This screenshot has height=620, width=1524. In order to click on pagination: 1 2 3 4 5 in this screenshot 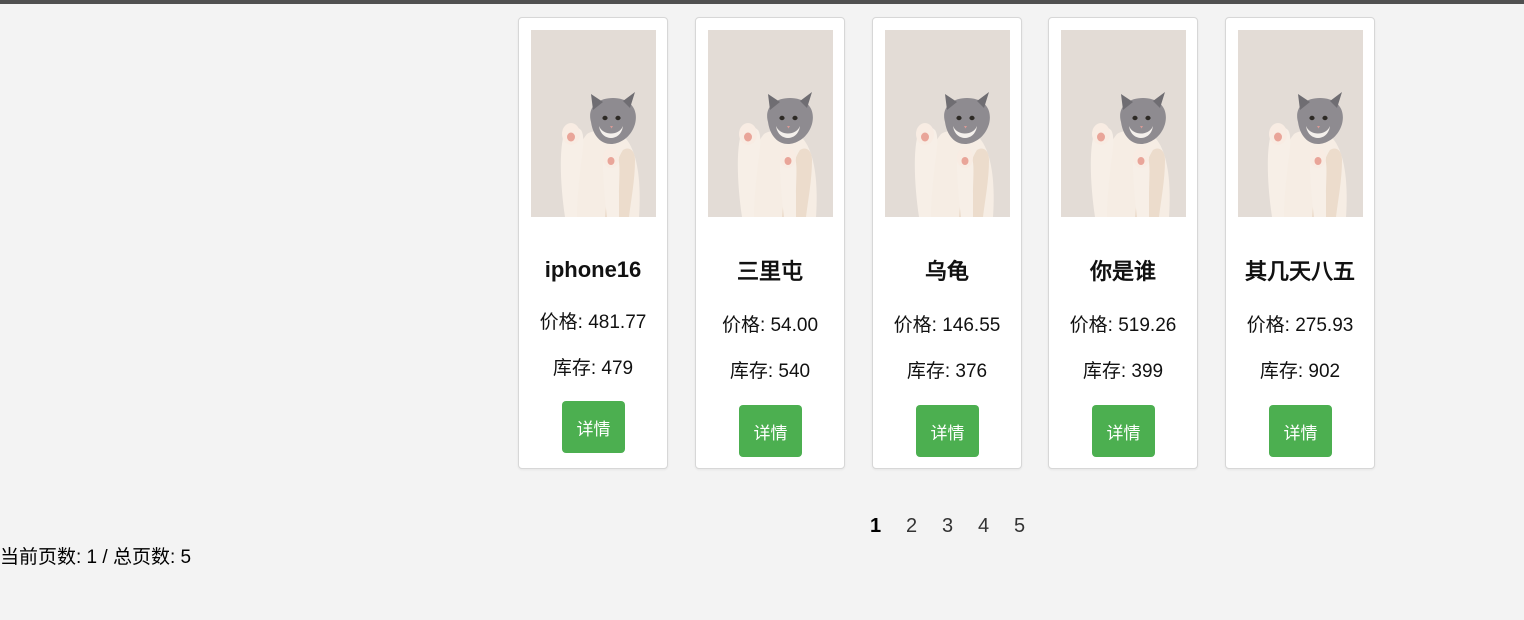, I will do `click(950, 526)`.